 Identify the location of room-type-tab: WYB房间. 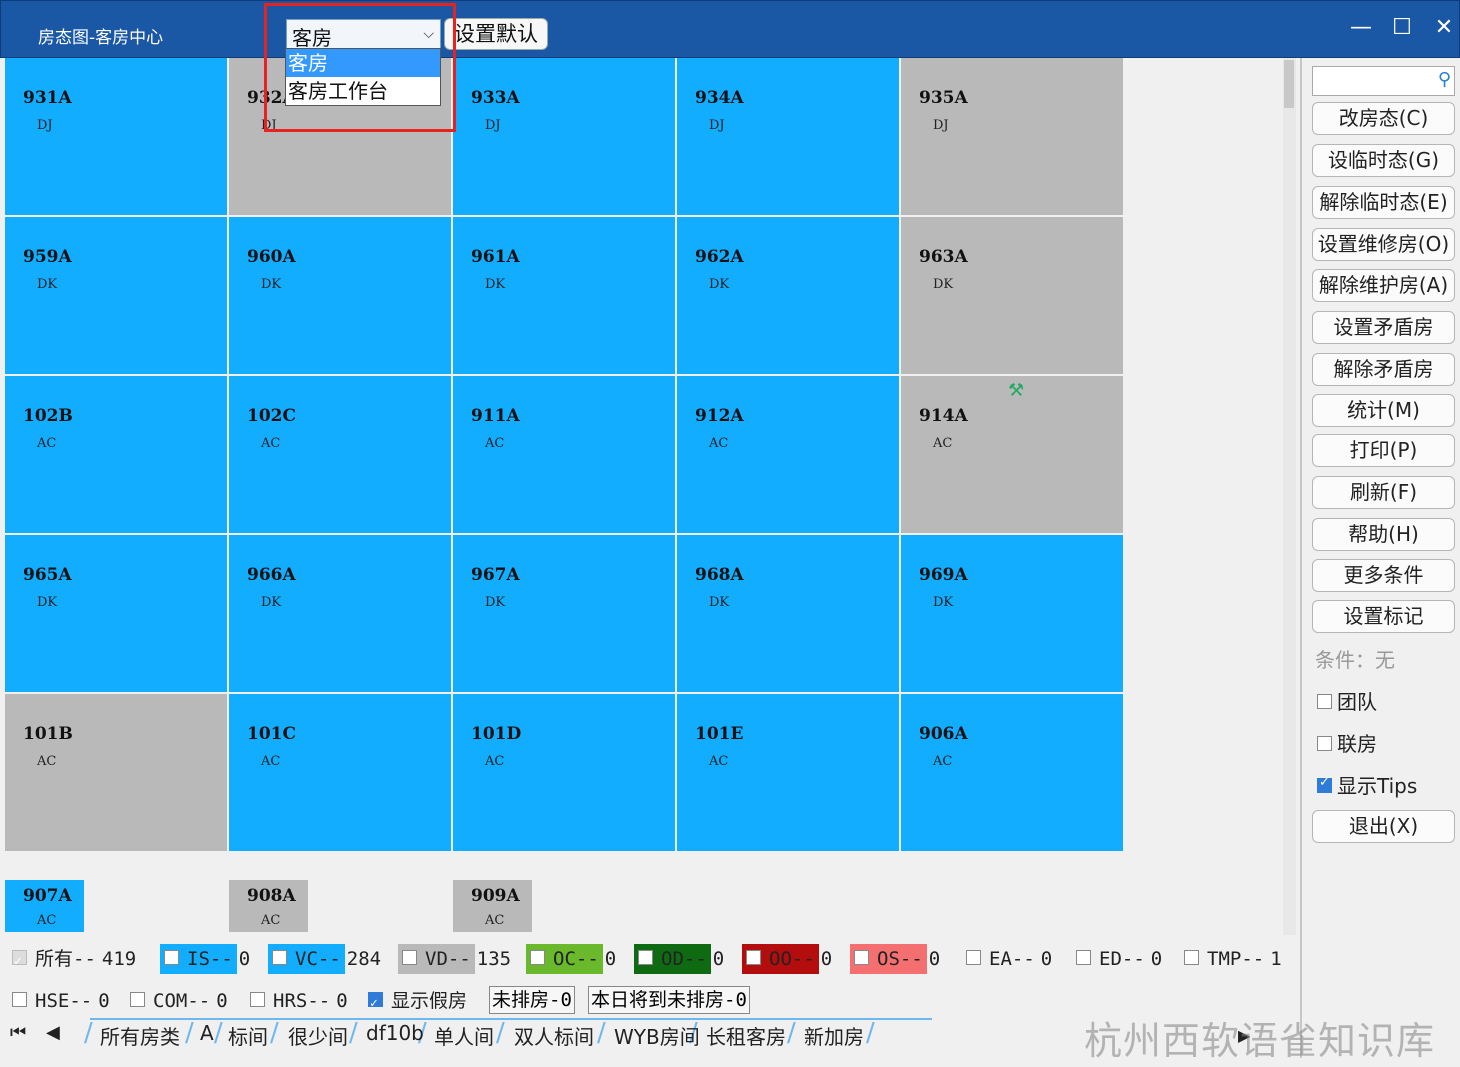
(657, 1035).